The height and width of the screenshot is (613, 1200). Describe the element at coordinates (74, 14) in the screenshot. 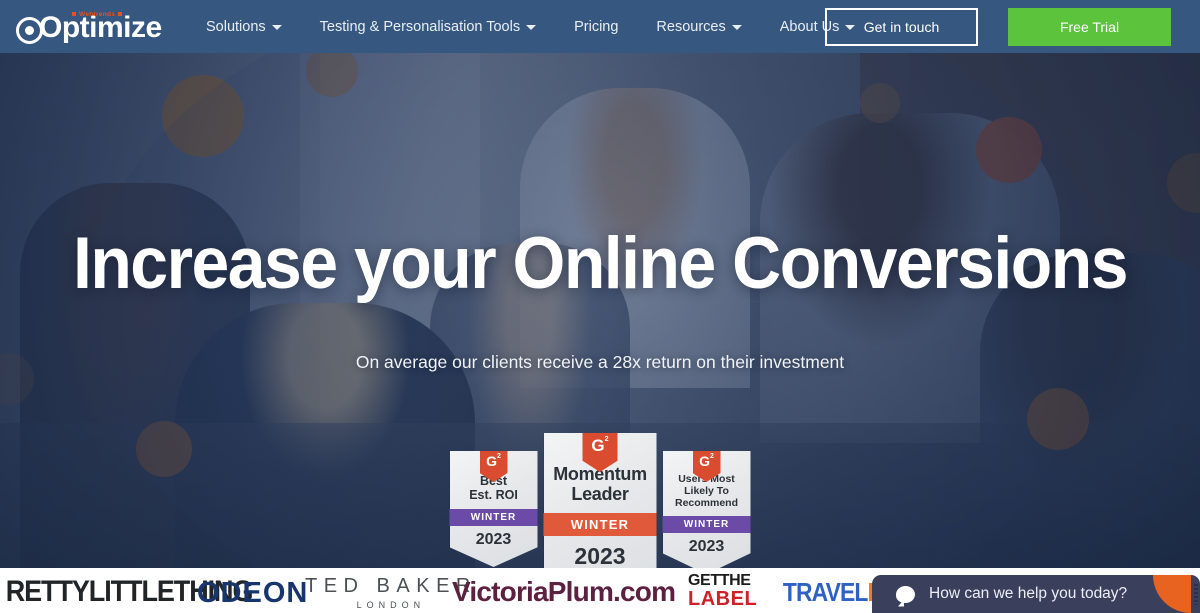

I see `square-left-icon` at that location.